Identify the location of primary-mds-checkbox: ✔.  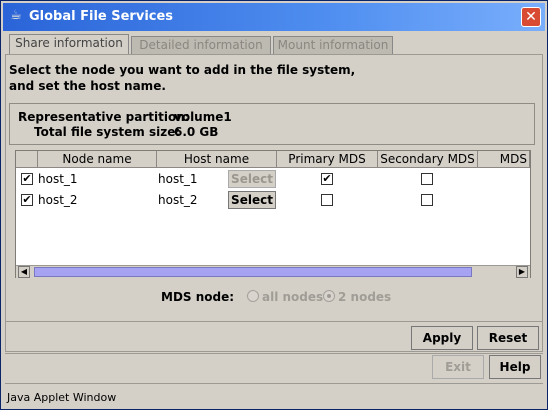
(327, 179).